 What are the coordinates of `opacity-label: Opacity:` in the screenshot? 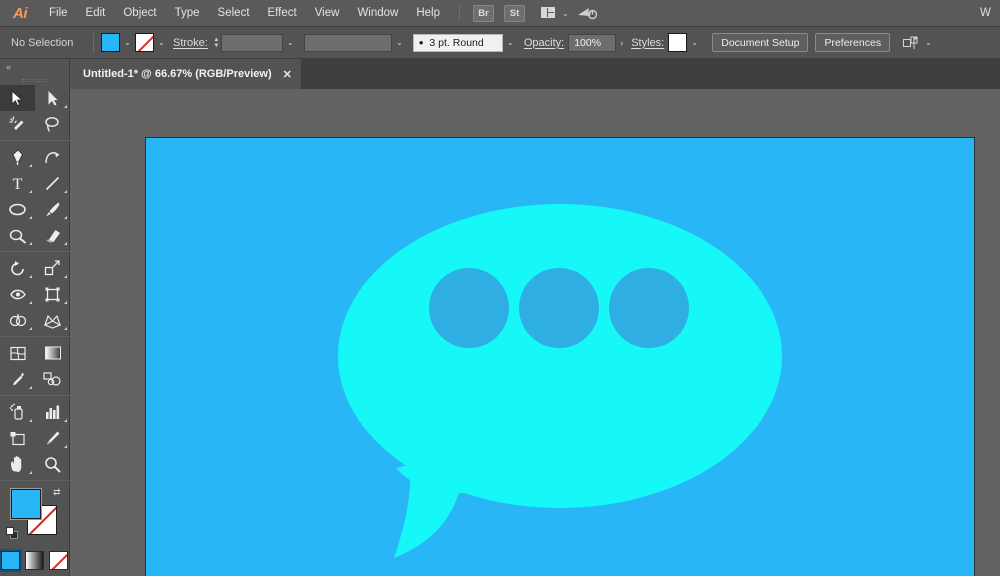 It's located at (544, 43).